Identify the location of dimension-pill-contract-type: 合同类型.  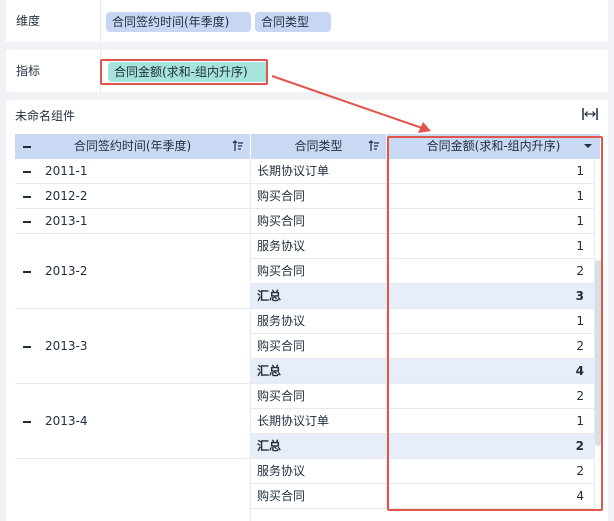
(293, 22).